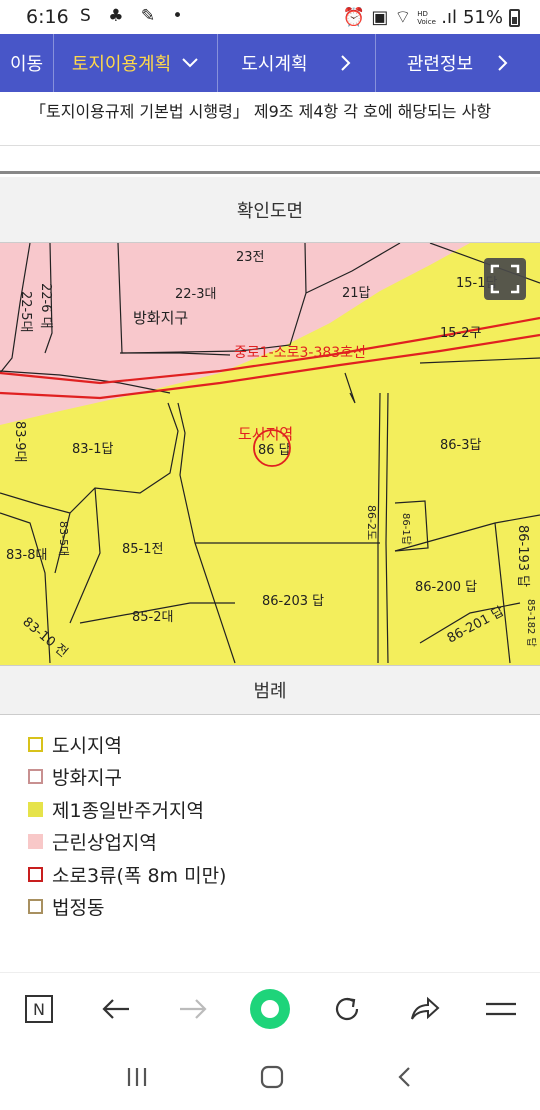  I want to click on home-icon, so click(272, 1077).